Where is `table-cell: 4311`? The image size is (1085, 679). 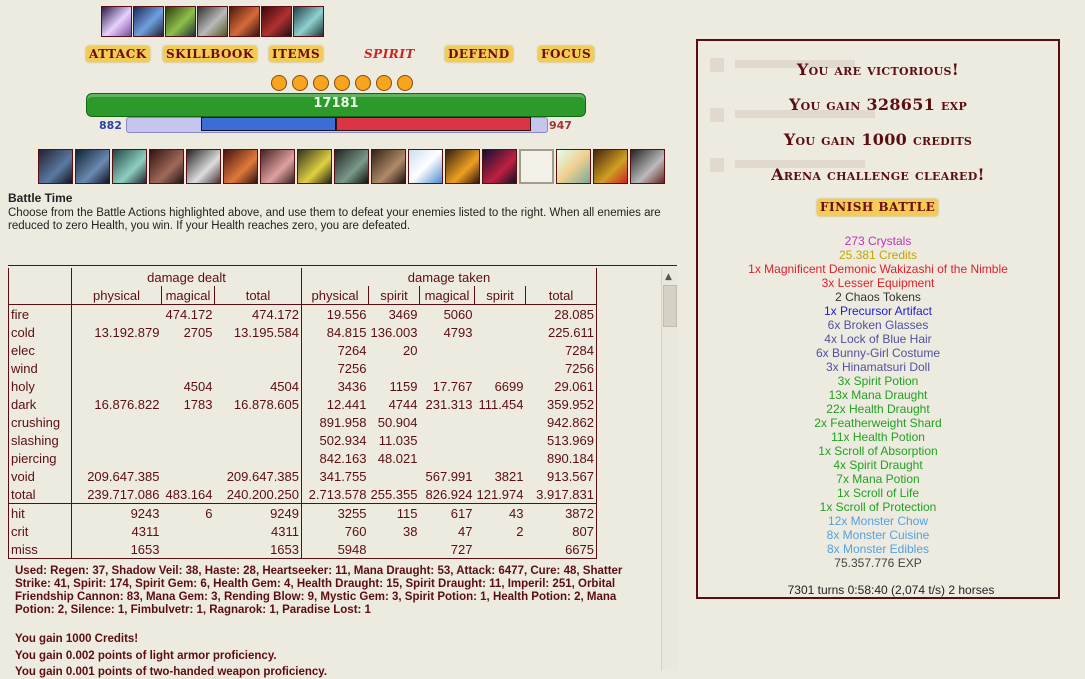
table-cell: 4311 is located at coordinates (116, 531).